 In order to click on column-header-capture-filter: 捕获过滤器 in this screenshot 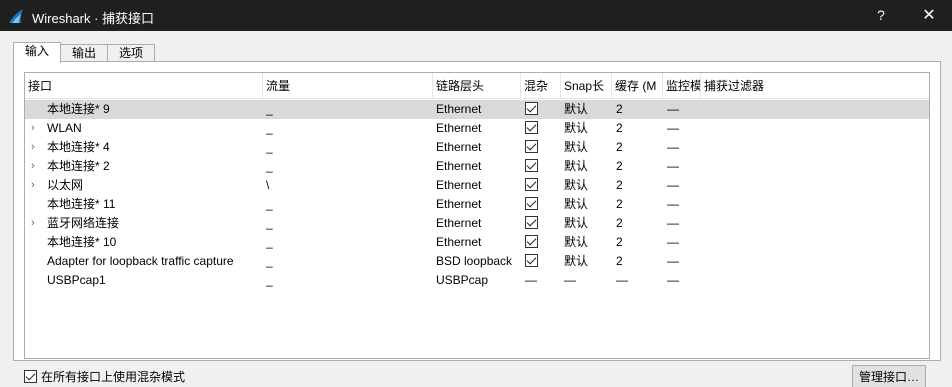, I will do `click(815, 86)`.